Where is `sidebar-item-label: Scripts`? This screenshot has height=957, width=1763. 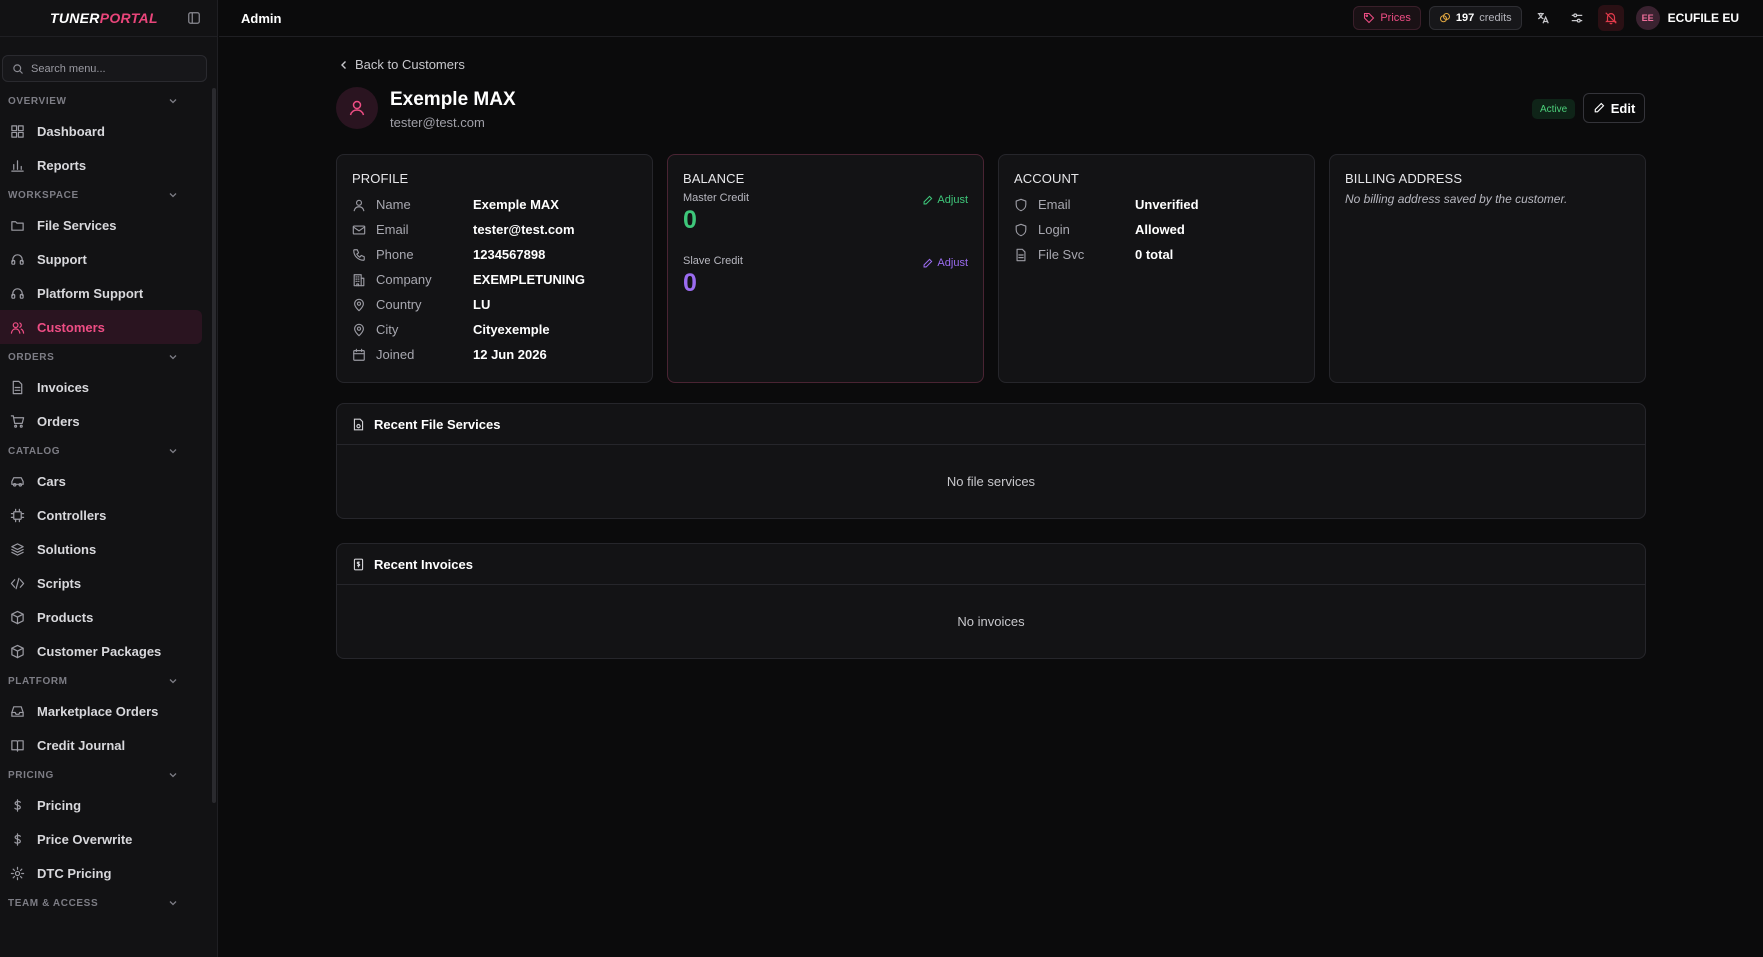 sidebar-item-label: Scripts is located at coordinates (59, 583).